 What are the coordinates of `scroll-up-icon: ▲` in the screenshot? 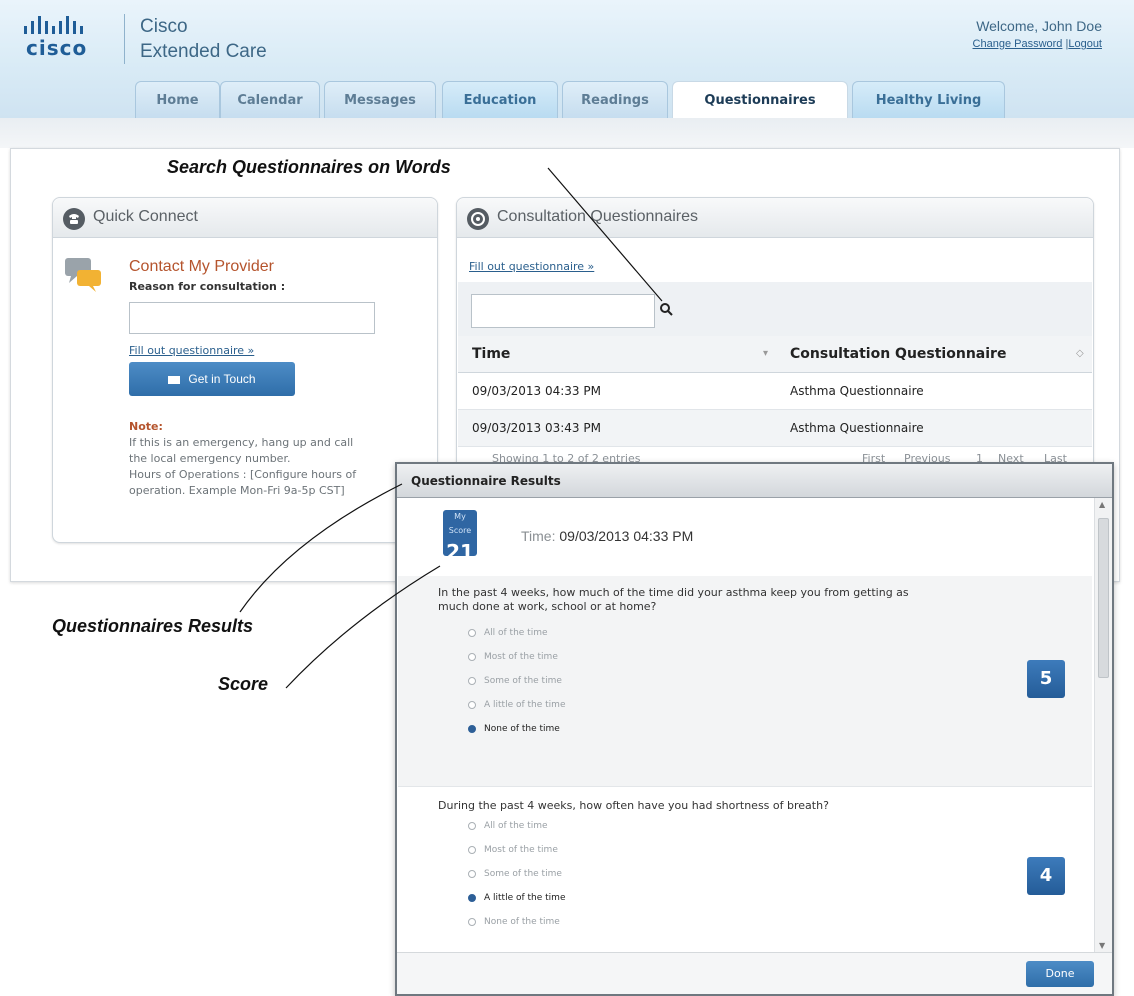 It's located at (1102, 504).